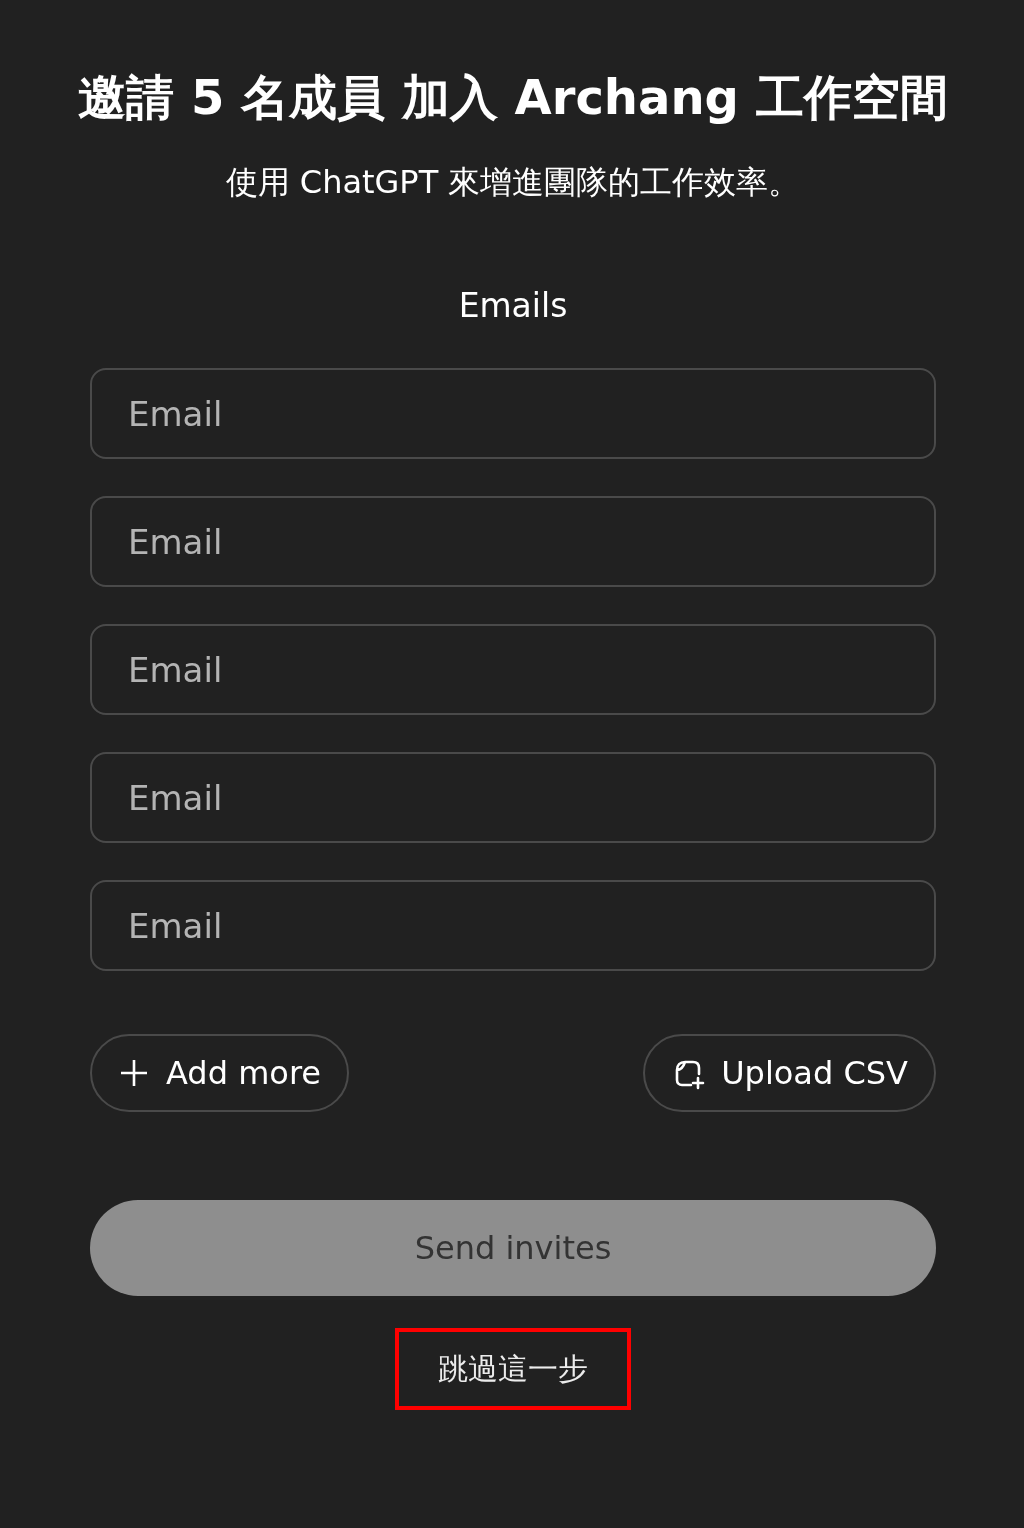  Describe the element at coordinates (513, 306) in the screenshot. I see `emails-label: Emails` at that location.